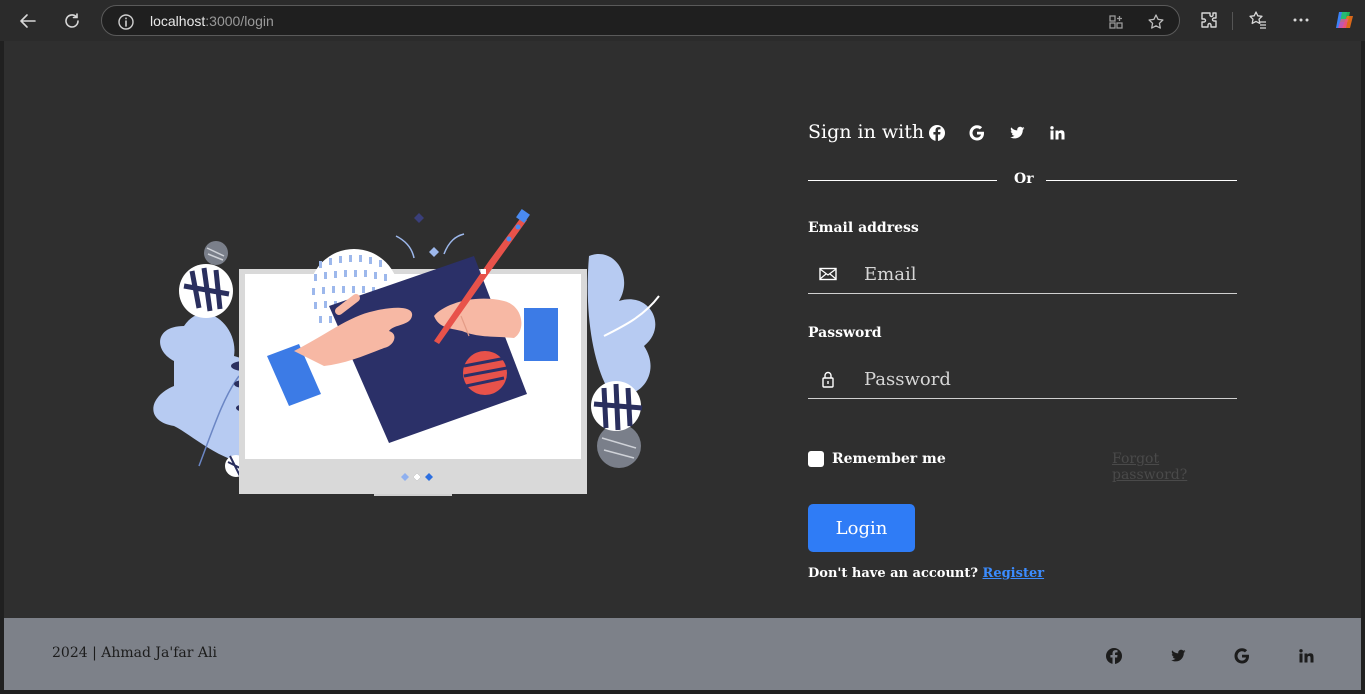 The image size is (1365, 694). Describe the element at coordinates (902, 180) in the screenshot. I see `divider-left` at that location.